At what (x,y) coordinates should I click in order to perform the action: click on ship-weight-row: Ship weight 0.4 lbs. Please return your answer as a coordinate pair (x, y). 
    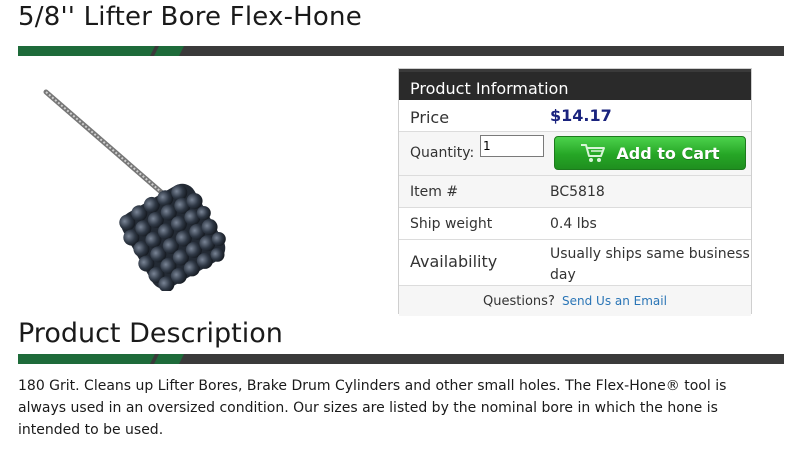
    Looking at the image, I should click on (575, 224).